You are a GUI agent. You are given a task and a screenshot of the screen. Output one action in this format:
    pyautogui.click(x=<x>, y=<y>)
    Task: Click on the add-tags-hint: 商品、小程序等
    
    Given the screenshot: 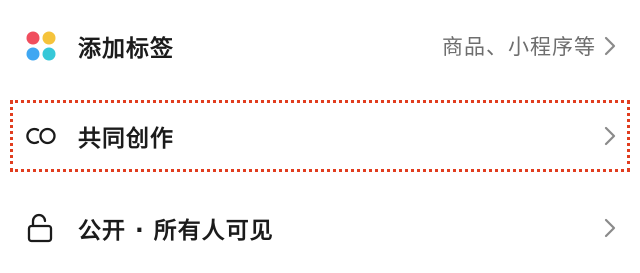 What is the action you would take?
    pyautogui.click(x=519, y=47)
    